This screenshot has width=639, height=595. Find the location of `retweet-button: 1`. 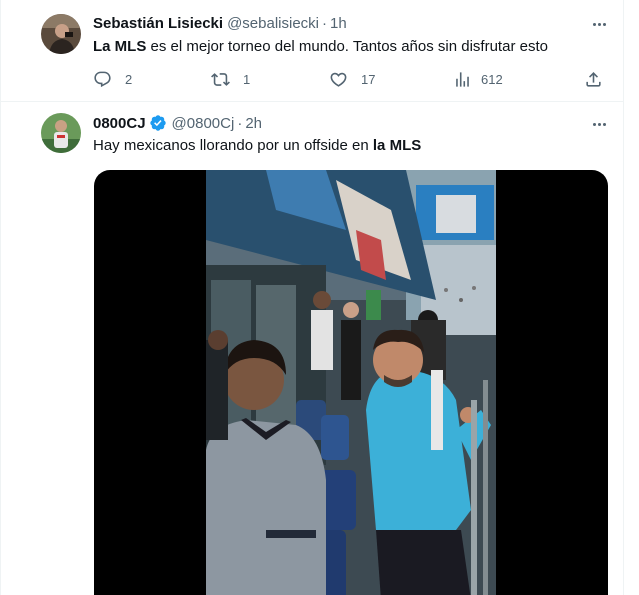

retweet-button: 1 is located at coordinates (230, 79).